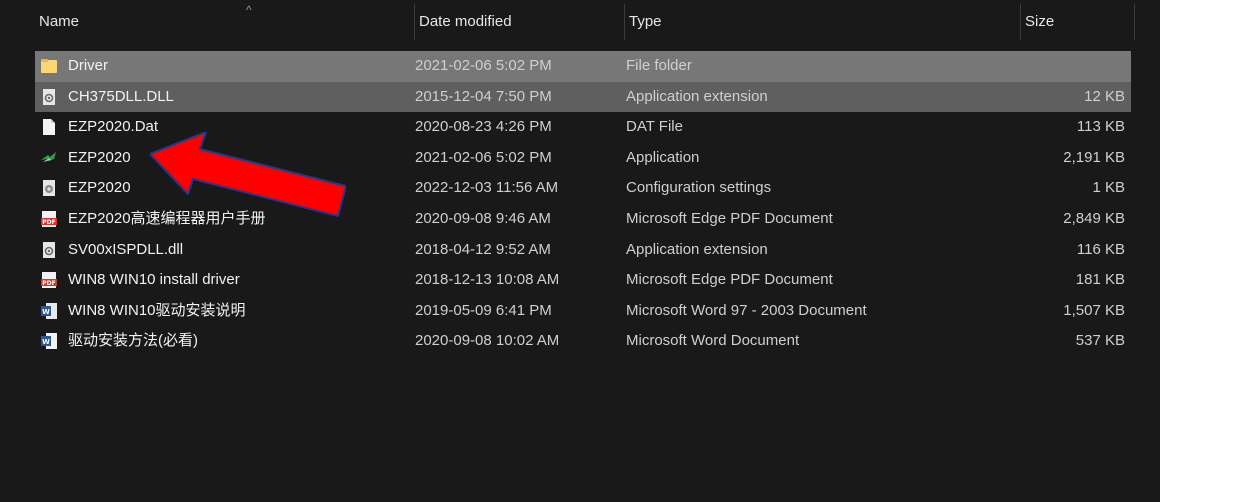 The image size is (1252, 502). I want to click on file-size: 1 KB, so click(1108, 188).